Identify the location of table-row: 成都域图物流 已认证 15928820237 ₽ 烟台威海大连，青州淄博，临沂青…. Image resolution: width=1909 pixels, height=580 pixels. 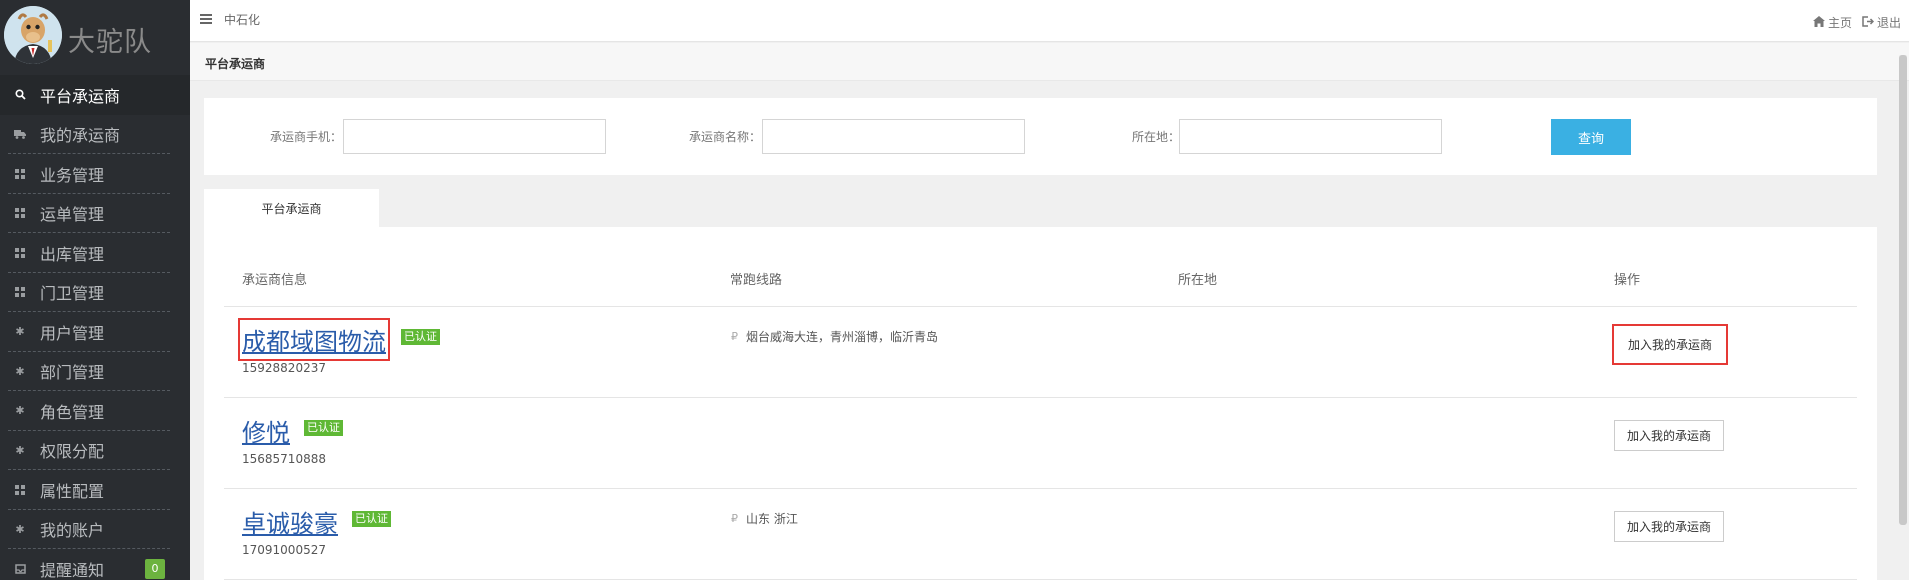
(1040, 352).